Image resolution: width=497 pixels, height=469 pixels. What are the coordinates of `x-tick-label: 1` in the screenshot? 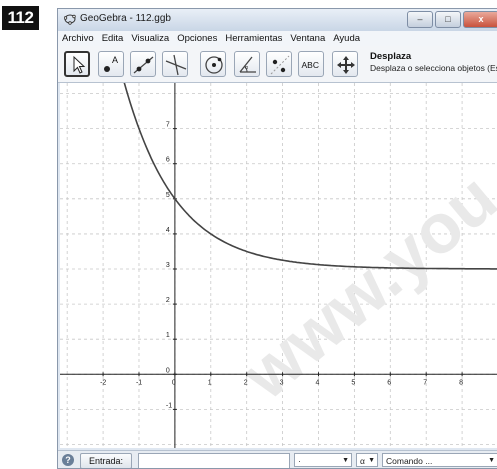 It's located at (210, 382).